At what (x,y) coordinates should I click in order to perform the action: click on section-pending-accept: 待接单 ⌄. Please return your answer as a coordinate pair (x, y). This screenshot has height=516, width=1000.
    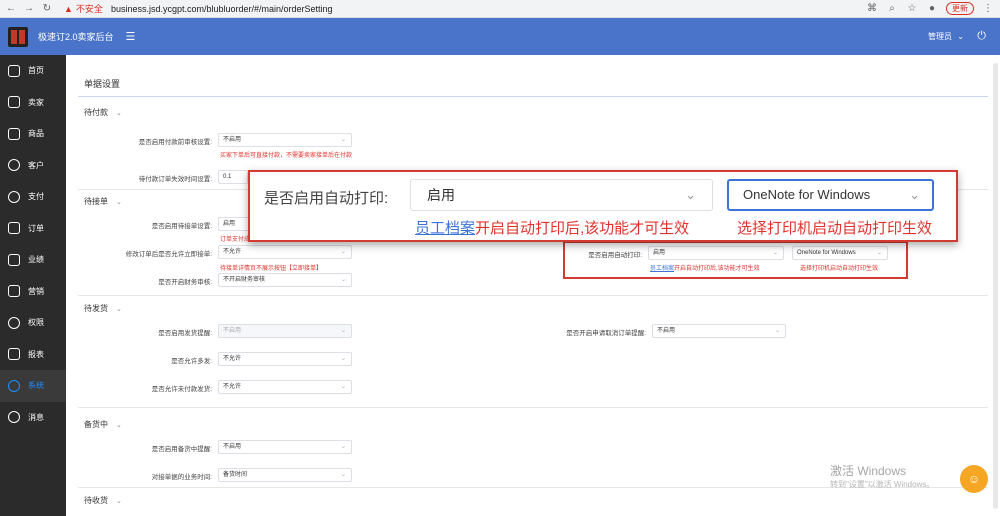
    Looking at the image, I should click on (103, 201).